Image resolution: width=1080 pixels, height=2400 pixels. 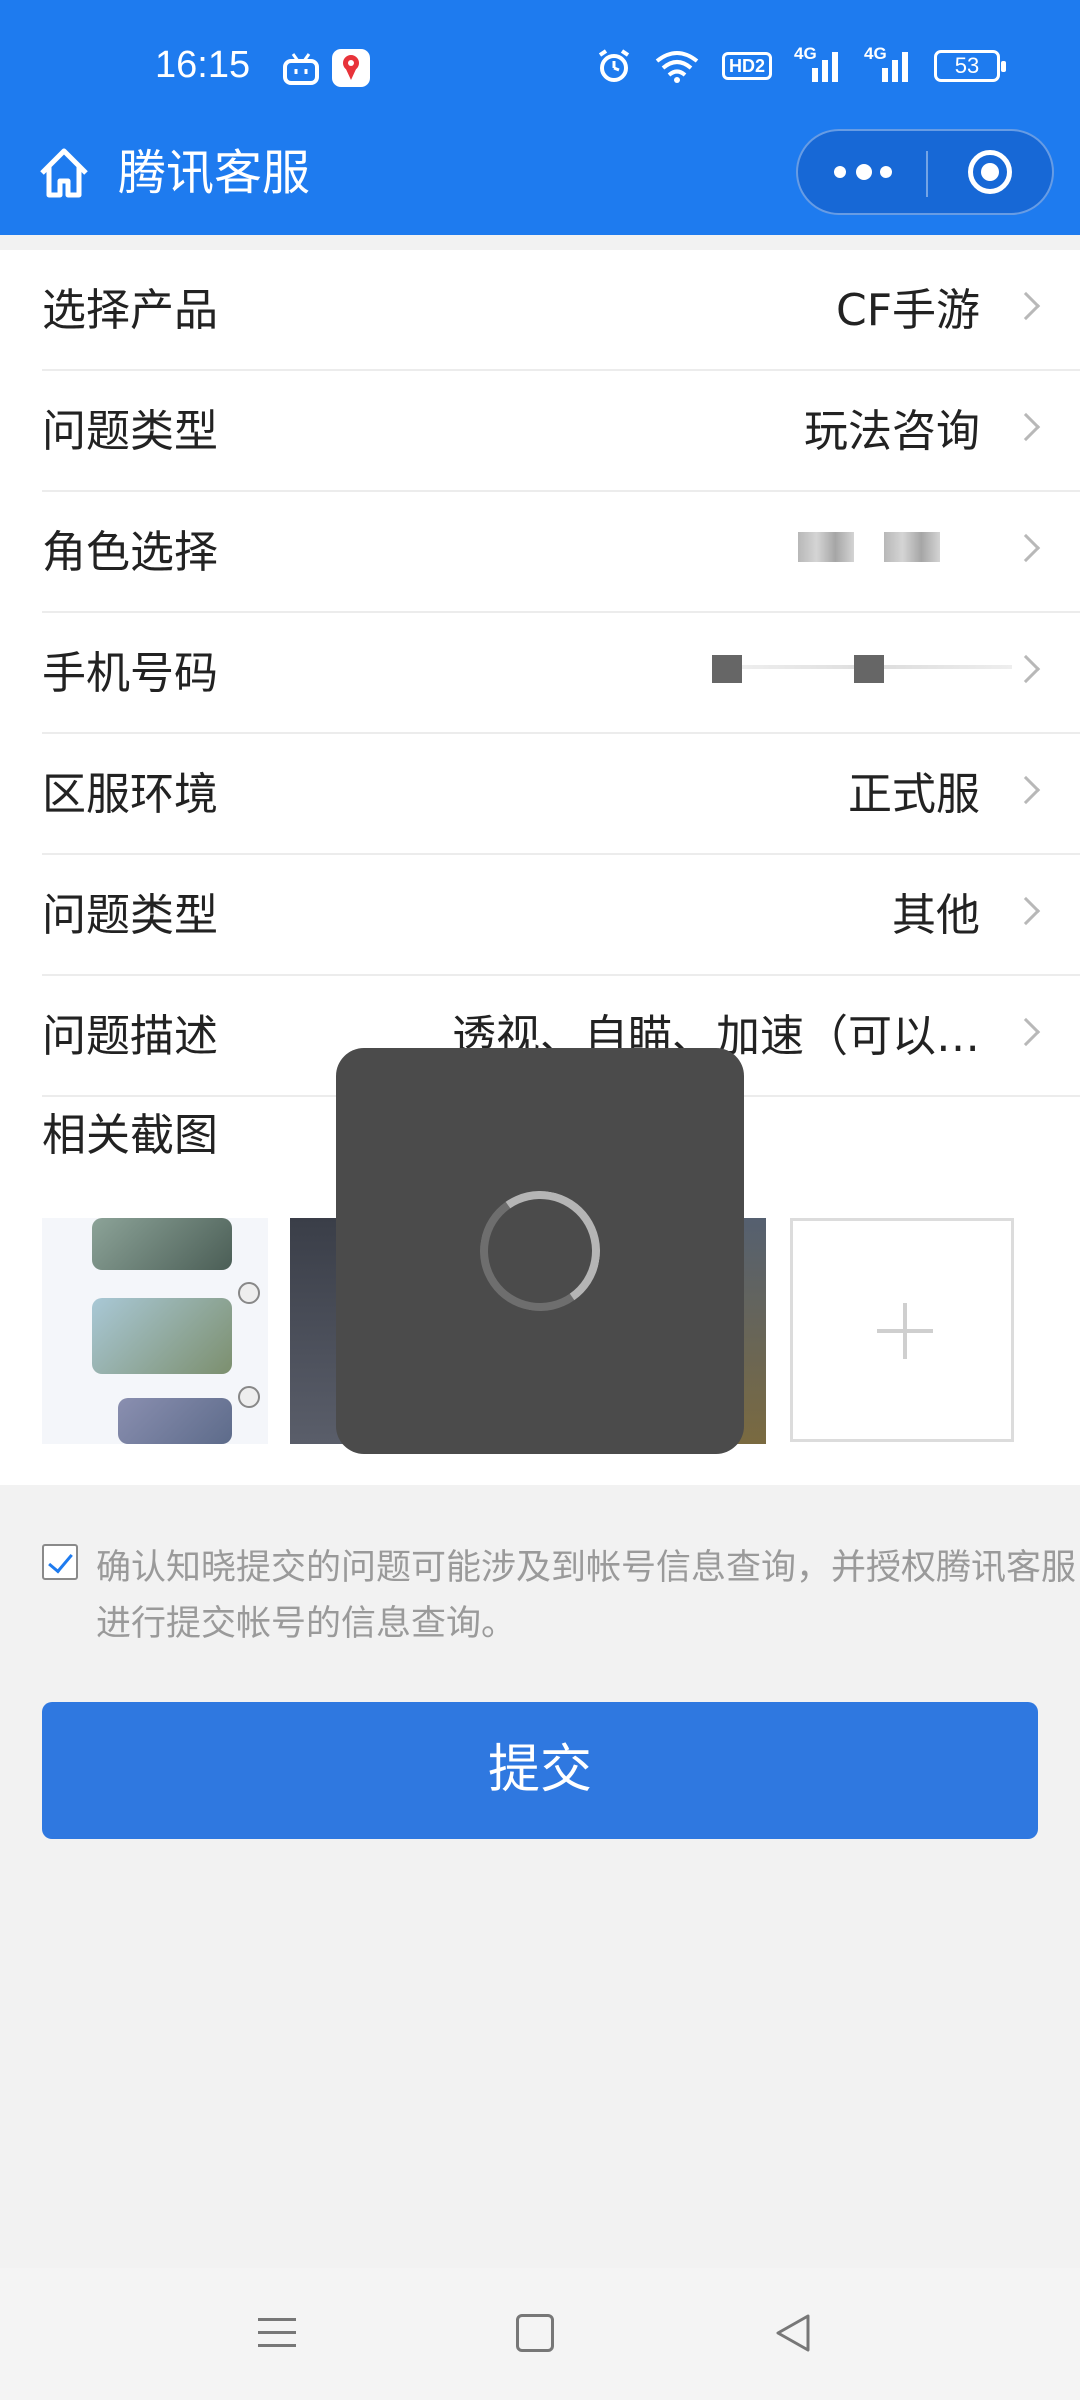 What do you see at coordinates (535, 2333) in the screenshot?
I see `home-button` at bounding box center [535, 2333].